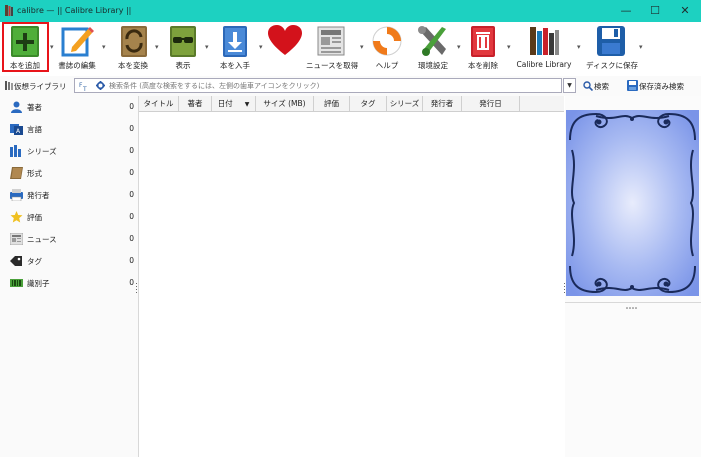 This screenshot has width=701, height=457. I want to click on series-icon, so click(15, 151).